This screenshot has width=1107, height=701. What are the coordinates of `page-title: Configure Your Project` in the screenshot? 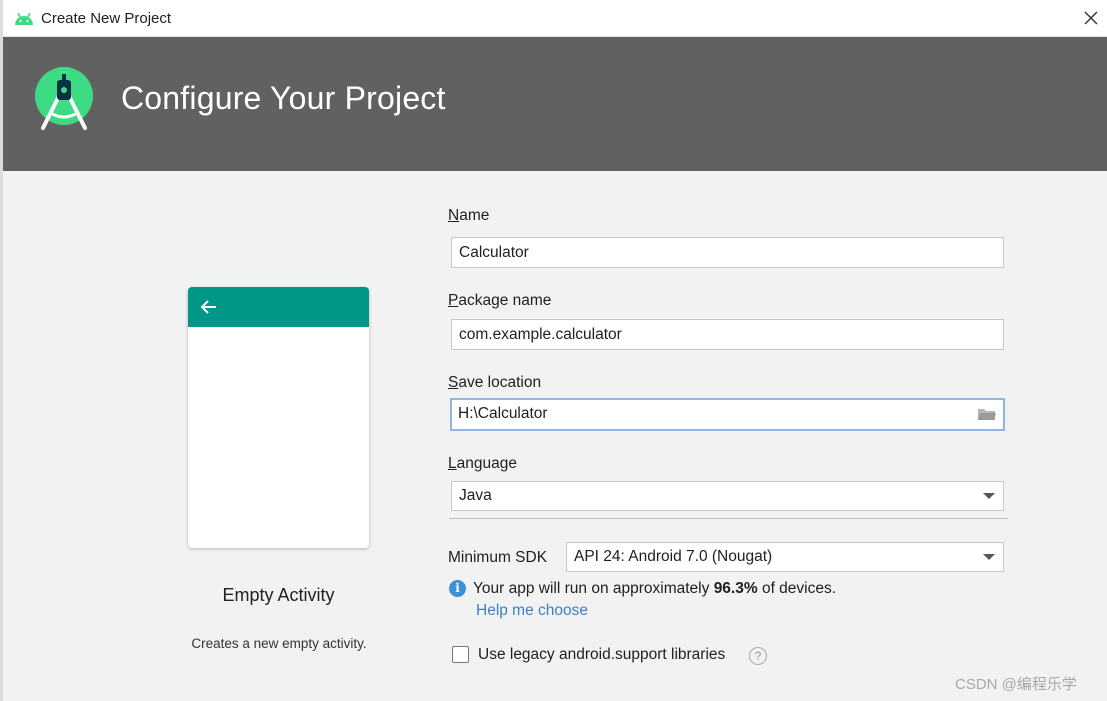 It's located at (283, 98).